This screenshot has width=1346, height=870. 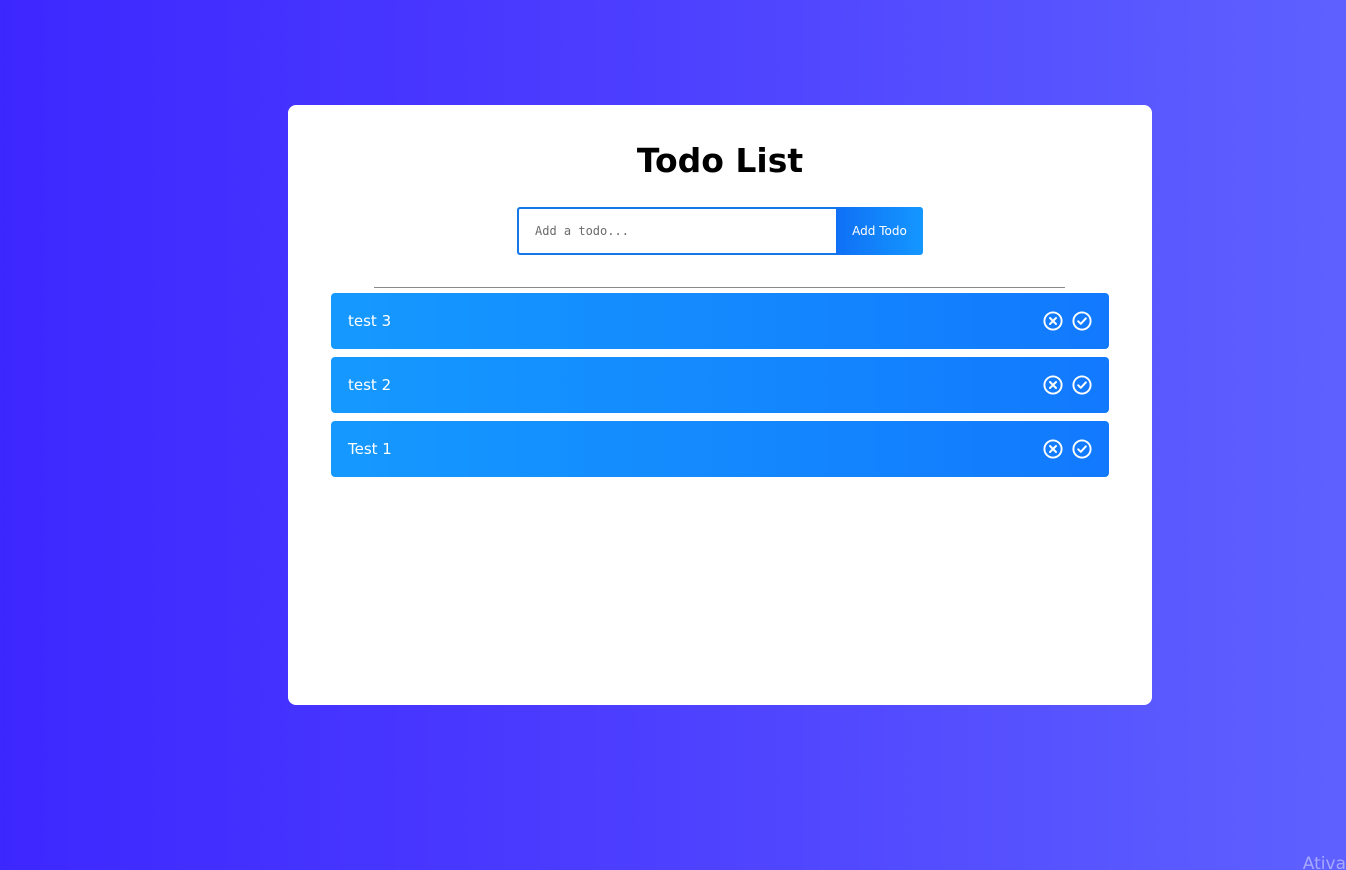 I want to click on add-todo-button: Add Todo, so click(x=879, y=231).